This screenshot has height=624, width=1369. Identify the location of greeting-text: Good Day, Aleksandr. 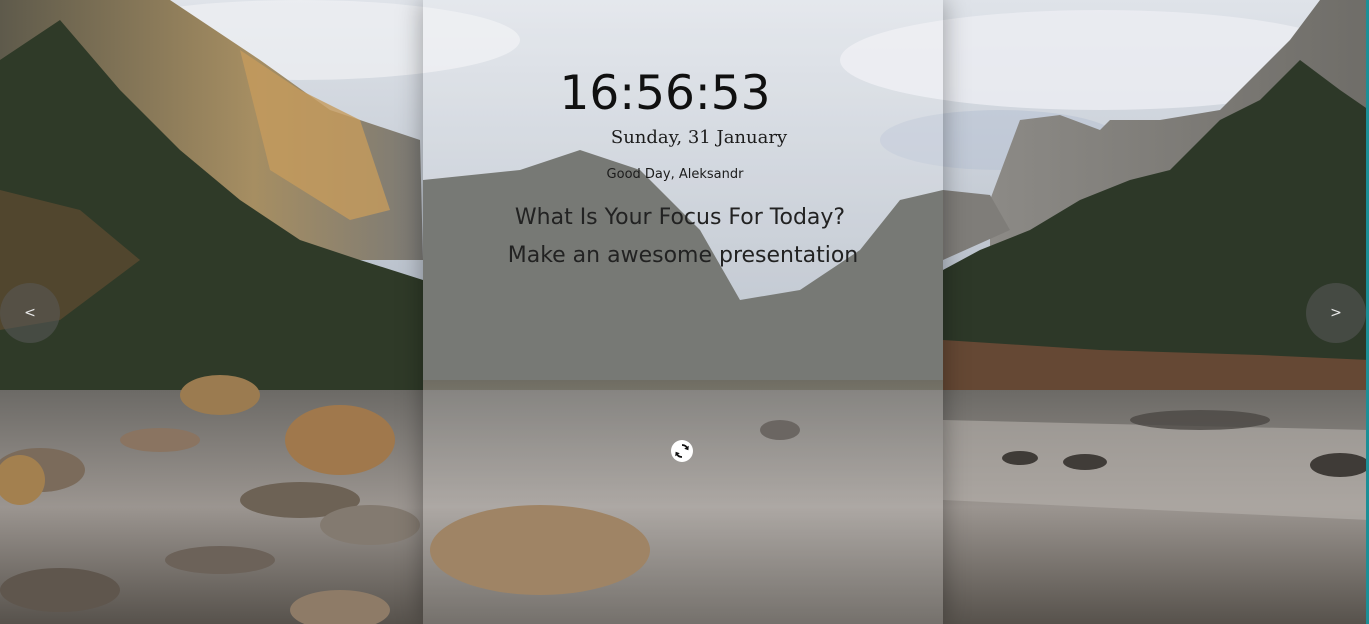
(675, 174).